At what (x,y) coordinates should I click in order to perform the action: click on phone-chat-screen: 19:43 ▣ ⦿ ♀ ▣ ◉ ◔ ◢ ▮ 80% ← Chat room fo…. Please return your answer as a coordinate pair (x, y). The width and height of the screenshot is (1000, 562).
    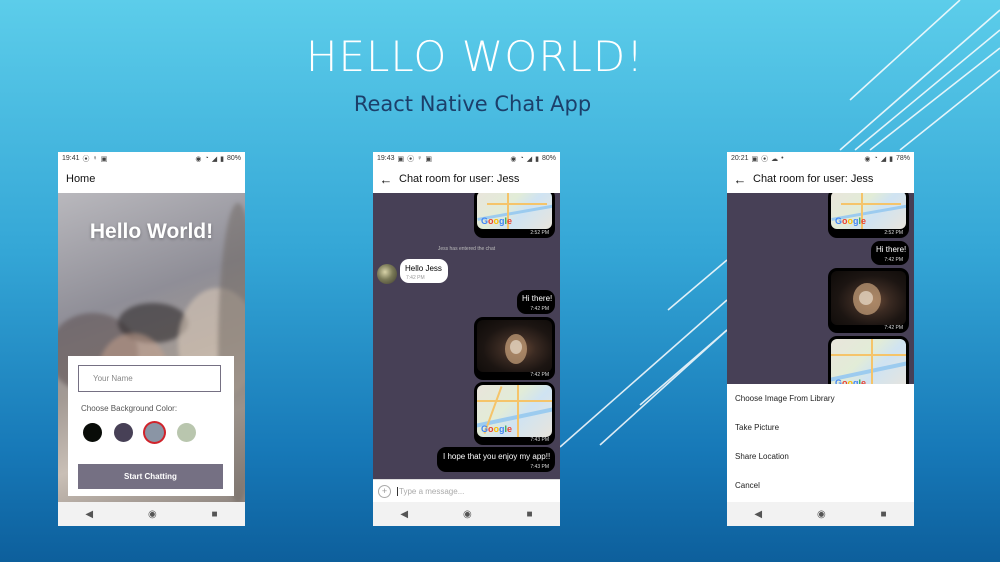
    Looking at the image, I should click on (466, 339).